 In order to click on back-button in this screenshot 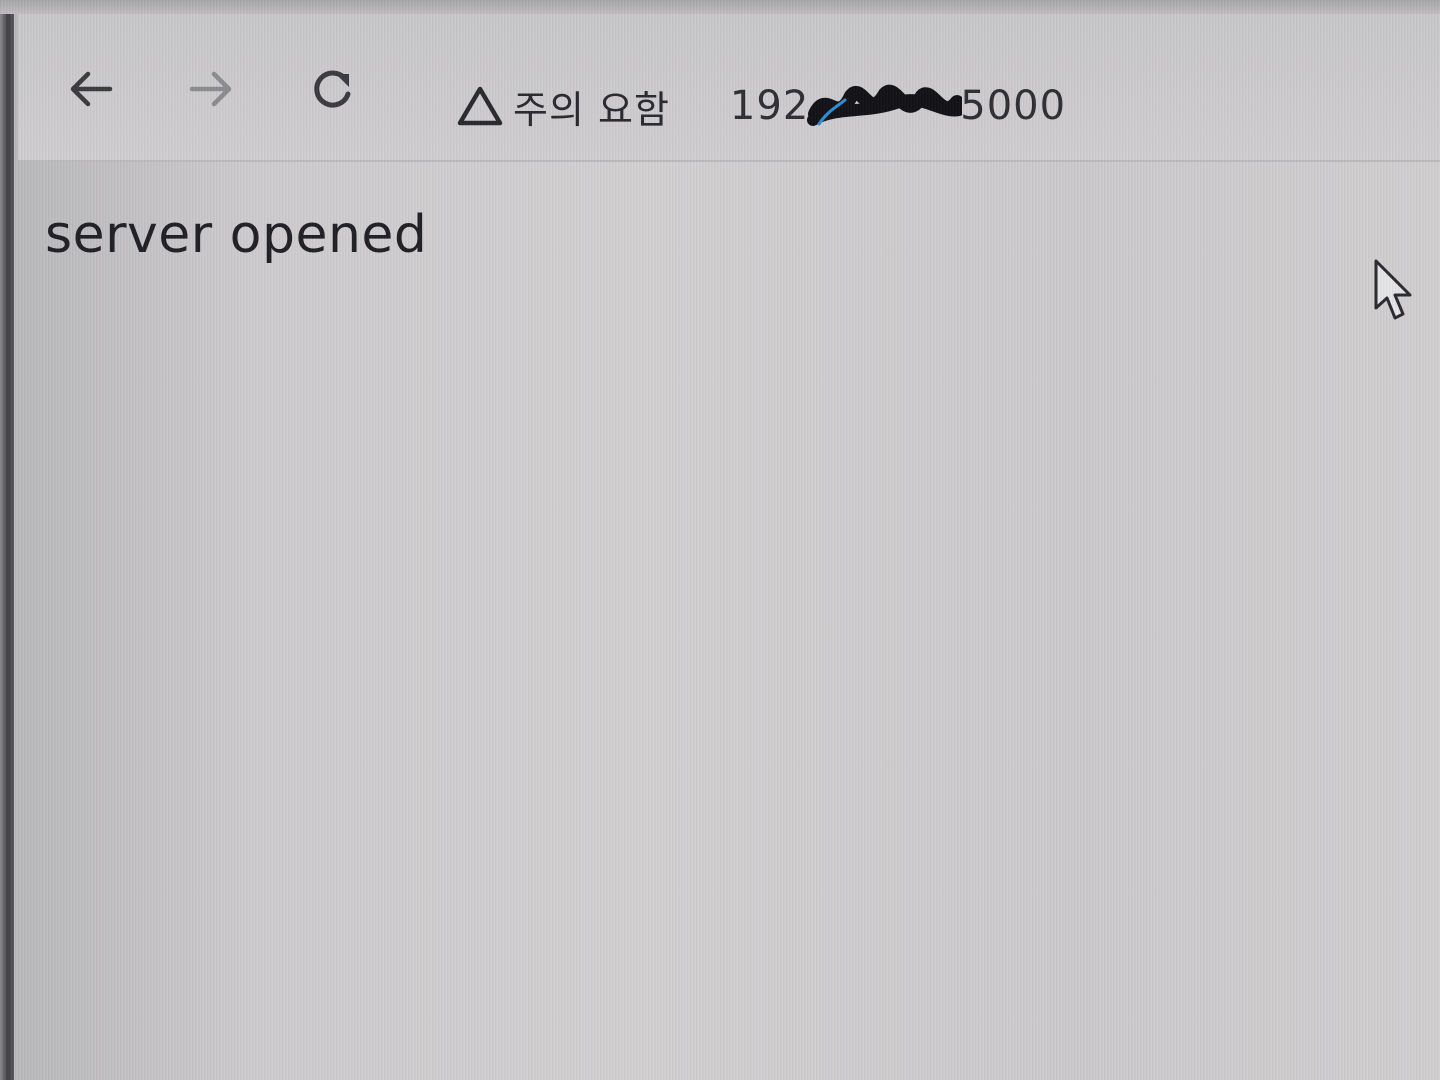, I will do `click(91, 89)`.